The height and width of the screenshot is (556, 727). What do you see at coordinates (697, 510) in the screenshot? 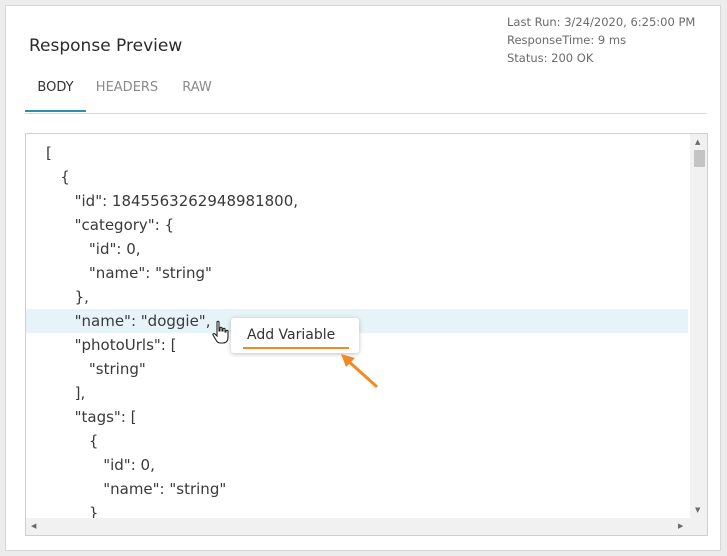
I see `scroll-down-icon: ▼` at bounding box center [697, 510].